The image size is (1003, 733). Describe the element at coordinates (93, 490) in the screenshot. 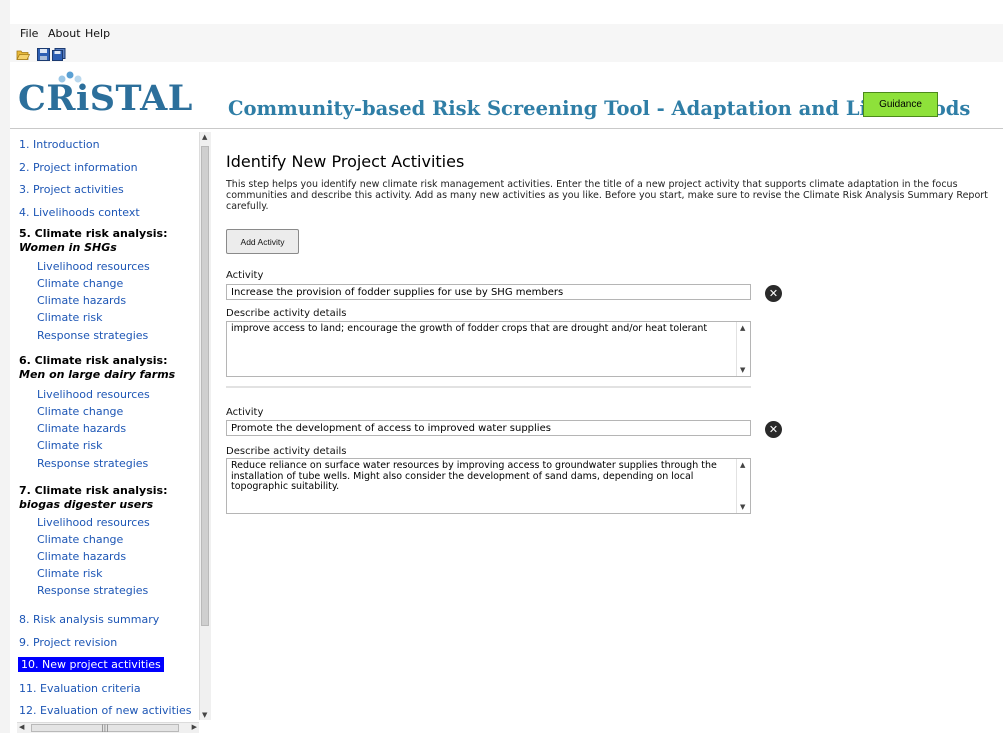

I see `group-title: 7. Climate risk analysis:` at that location.